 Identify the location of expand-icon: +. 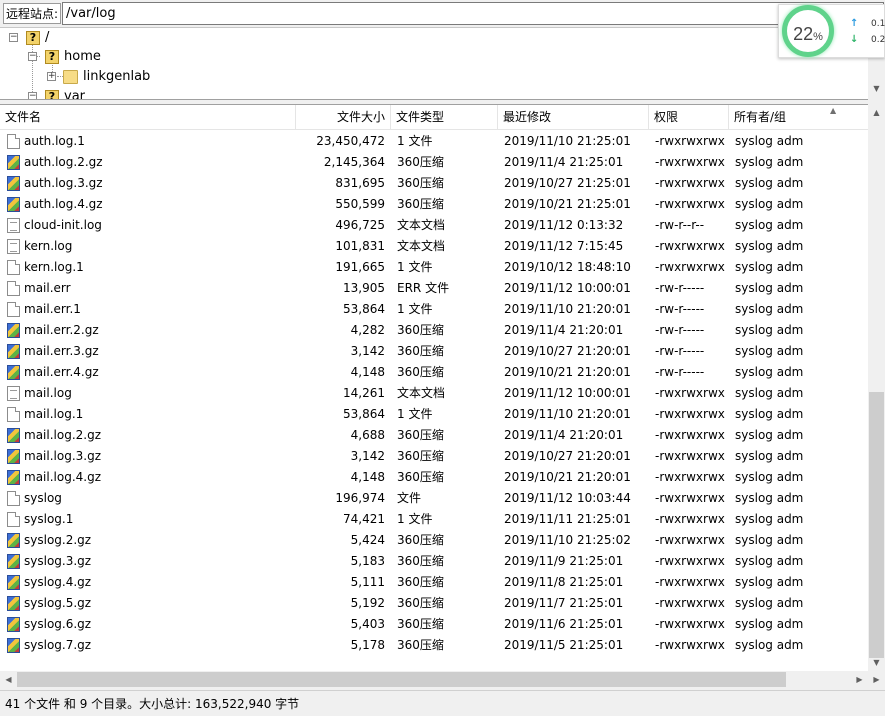
(51, 76).